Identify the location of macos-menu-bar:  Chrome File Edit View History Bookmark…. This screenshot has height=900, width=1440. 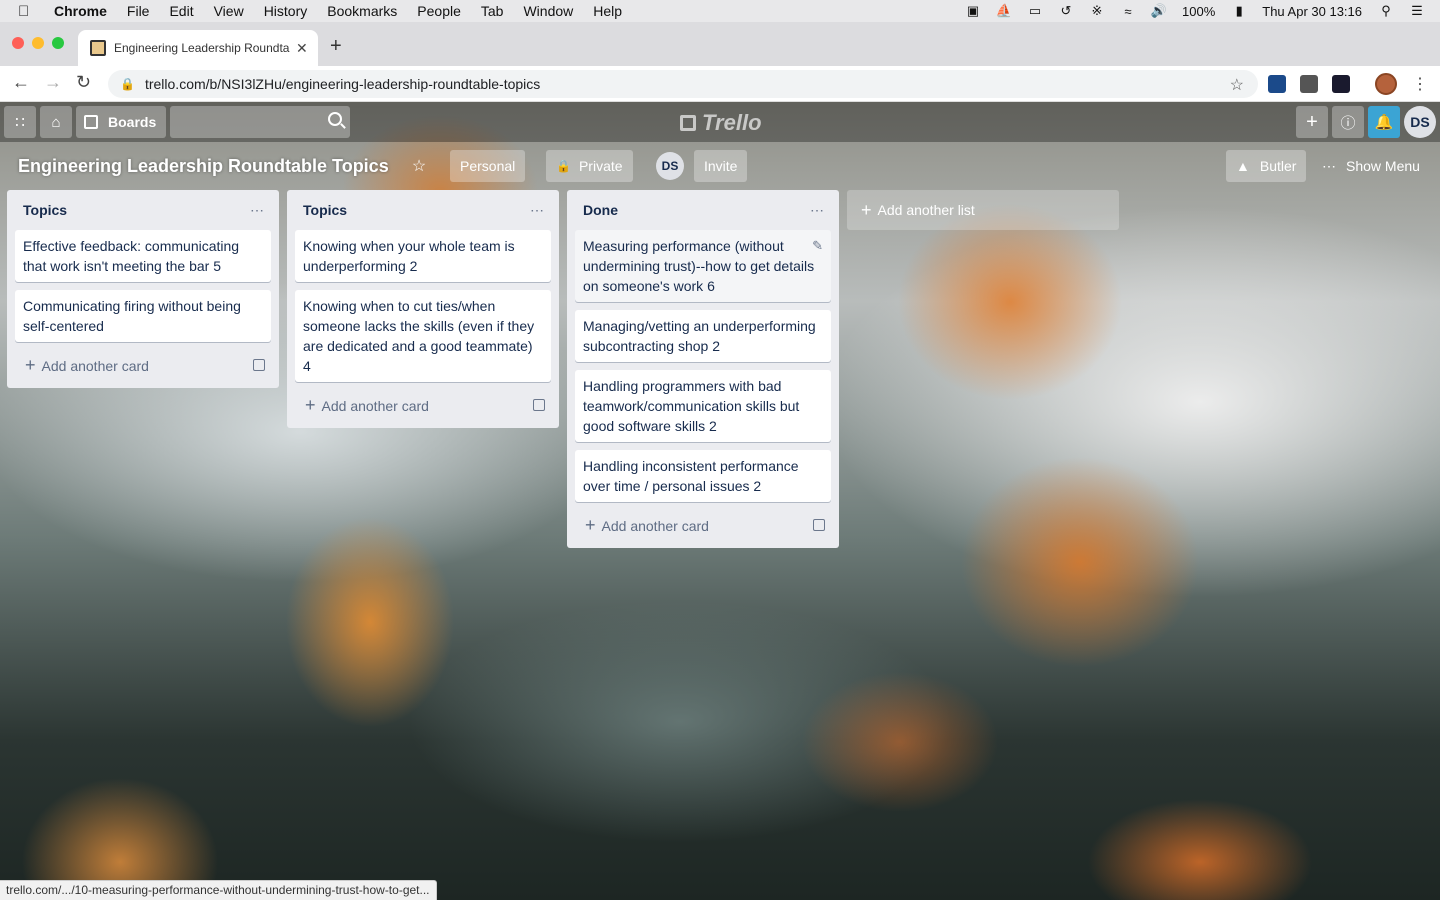
(720, 11).